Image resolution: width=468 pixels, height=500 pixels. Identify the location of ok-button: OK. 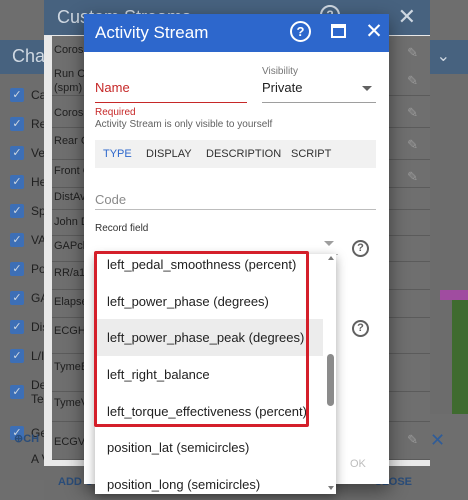
(358, 464).